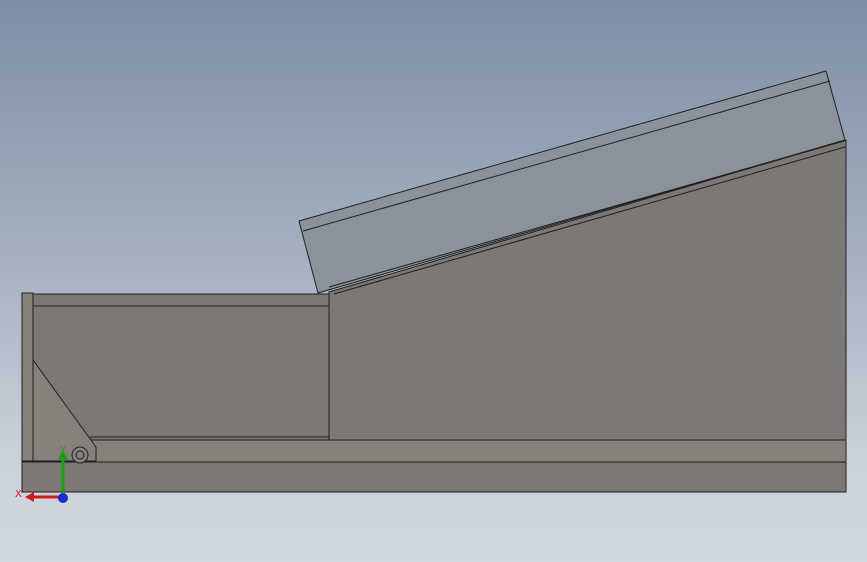 Image resolution: width=867 pixels, height=562 pixels. Describe the element at coordinates (27, 377) in the screenshot. I see `left-wall` at that location.